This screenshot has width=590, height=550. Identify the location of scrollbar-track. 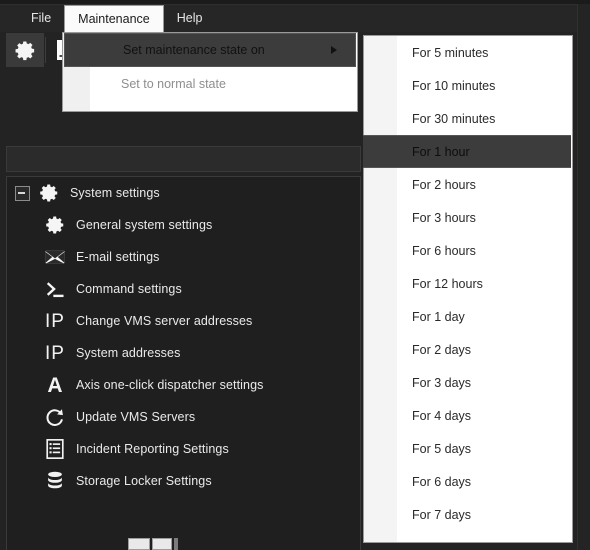
(176, 543).